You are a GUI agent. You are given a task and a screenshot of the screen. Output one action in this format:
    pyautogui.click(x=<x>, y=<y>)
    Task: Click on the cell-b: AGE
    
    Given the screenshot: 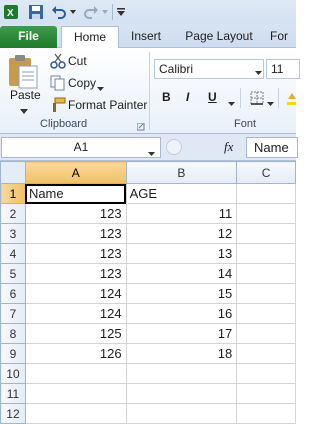 What is the action you would take?
    pyautogui.click(x=181, y=193)
    